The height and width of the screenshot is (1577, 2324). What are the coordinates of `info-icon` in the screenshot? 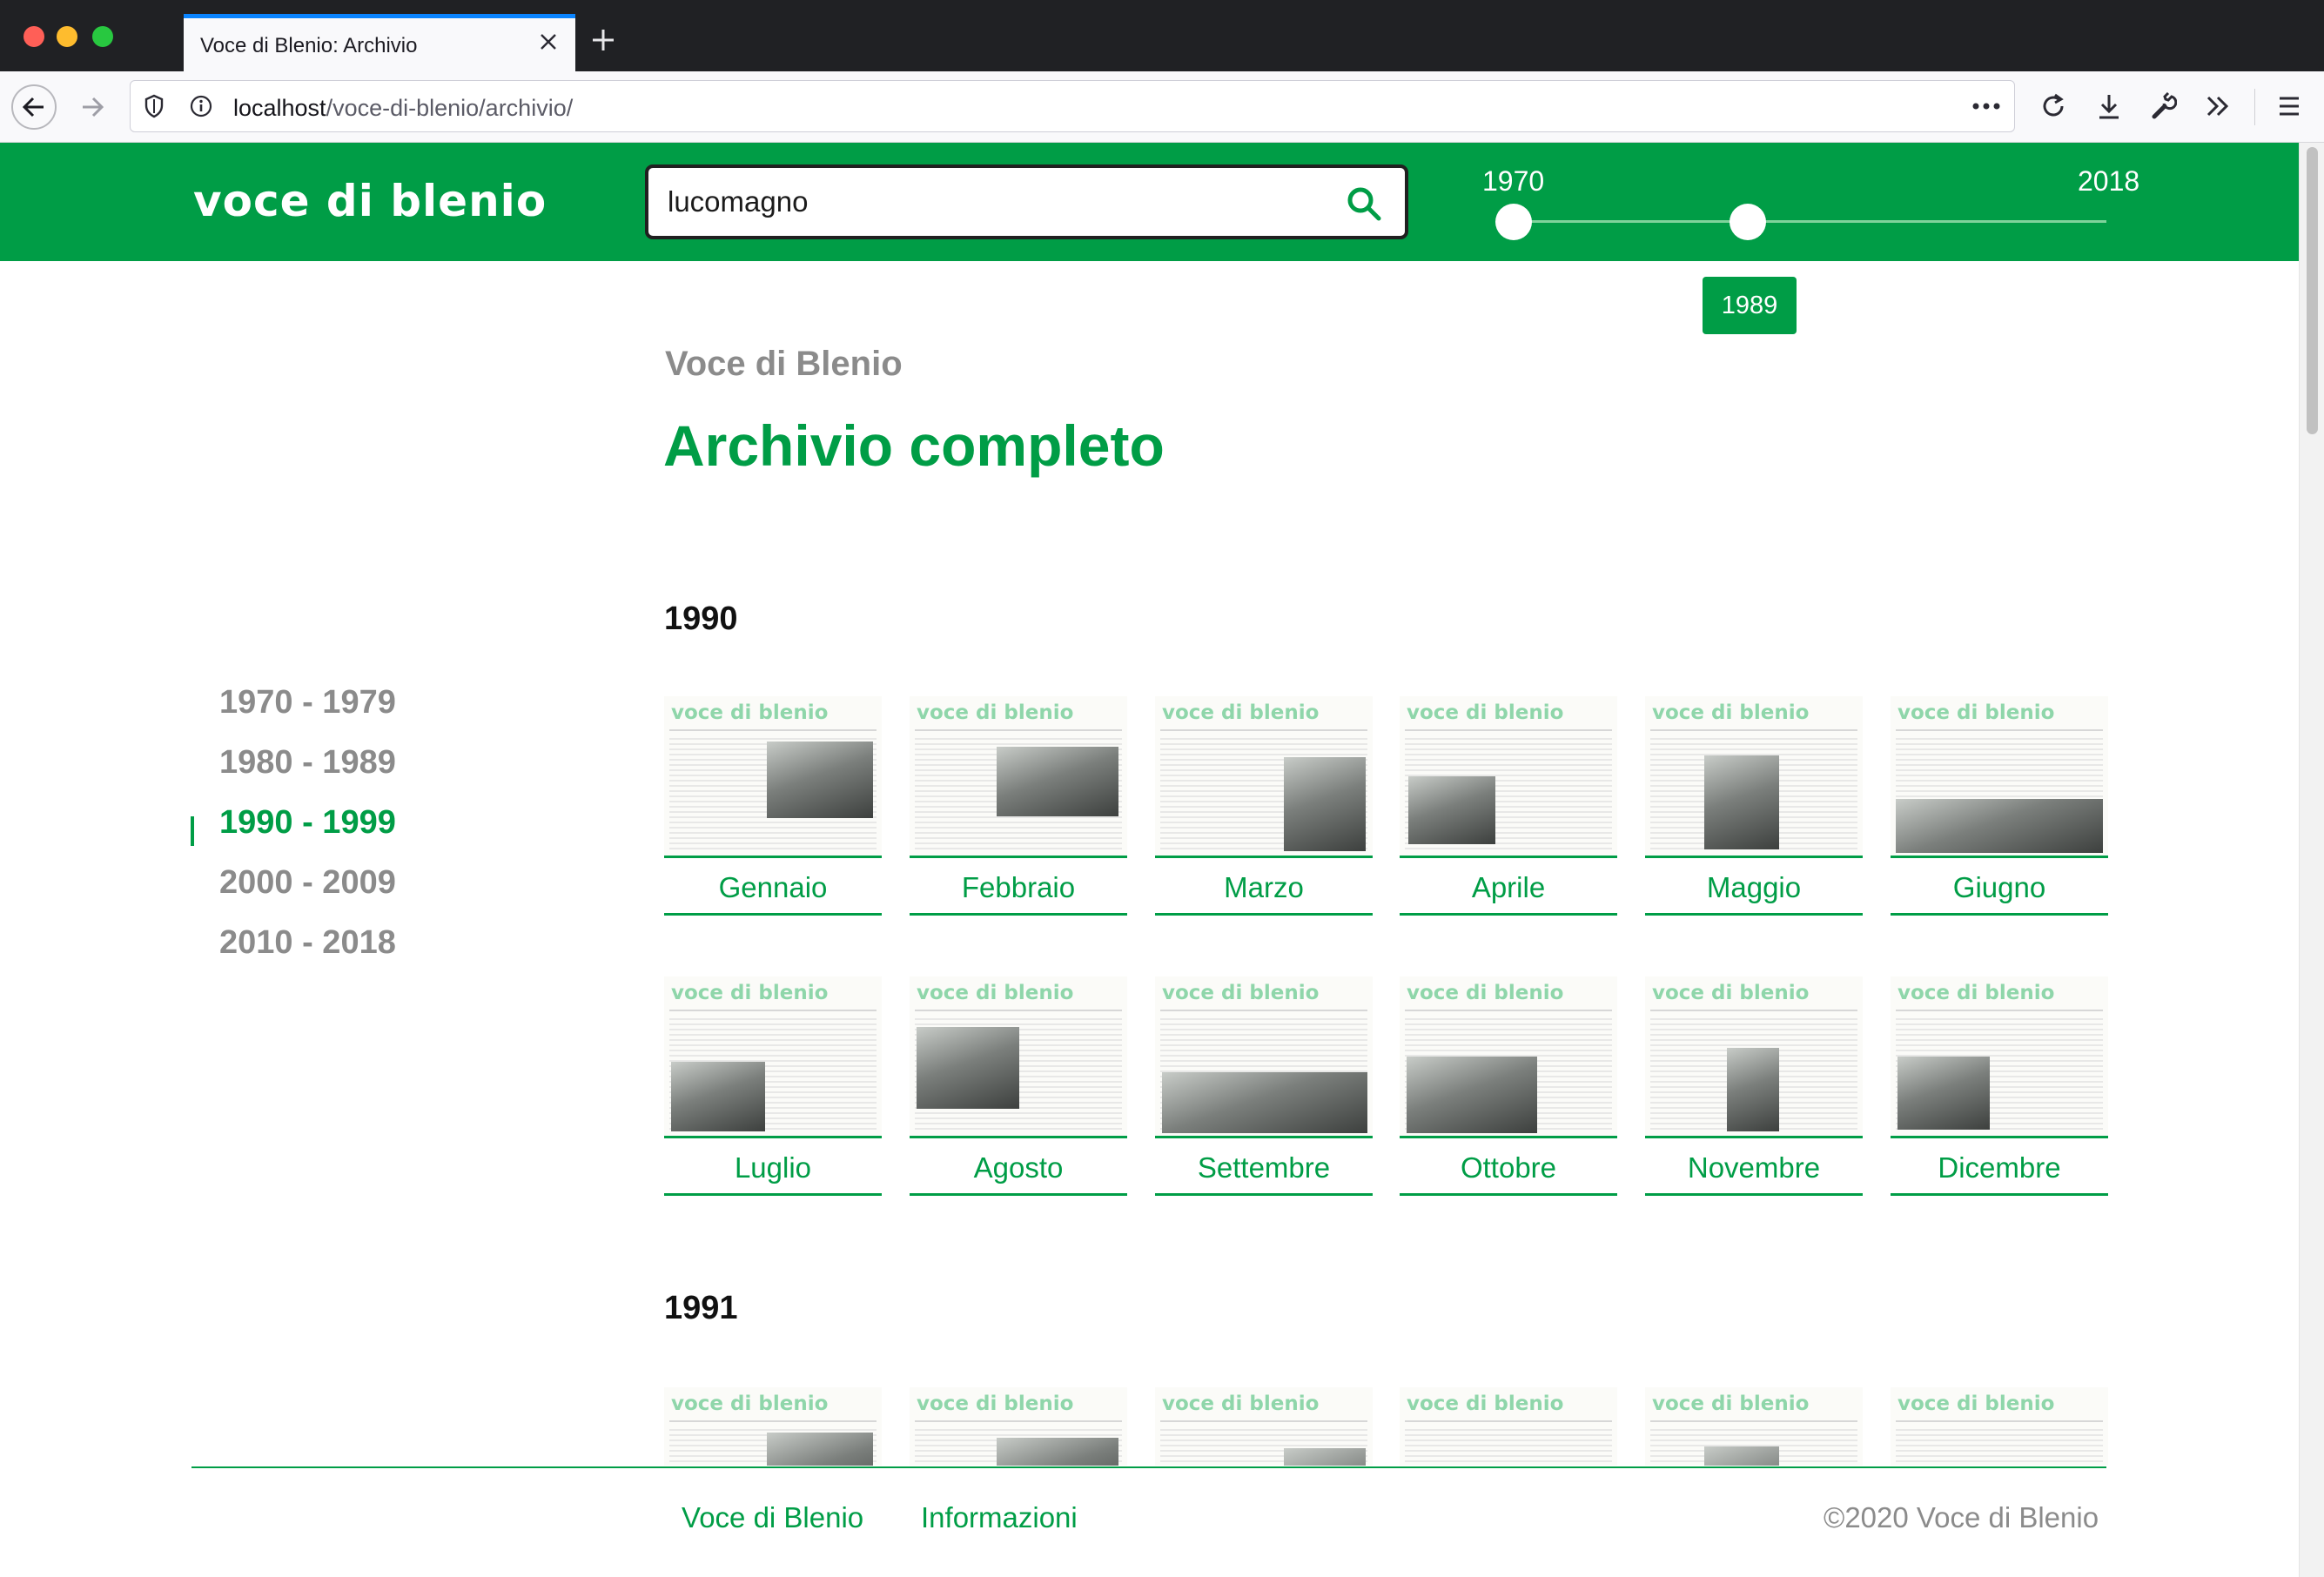 It's located at (201, 106).